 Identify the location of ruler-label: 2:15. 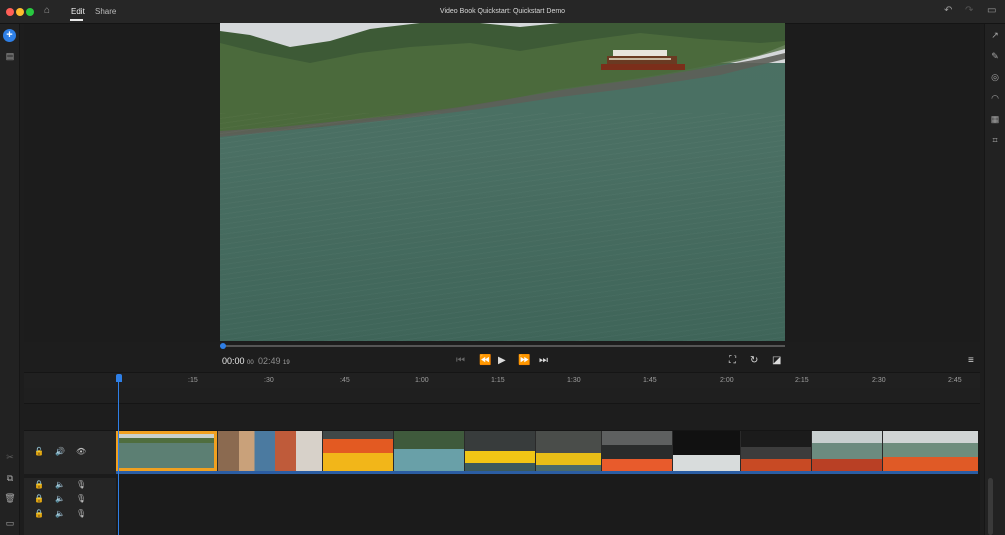
(802, 380).